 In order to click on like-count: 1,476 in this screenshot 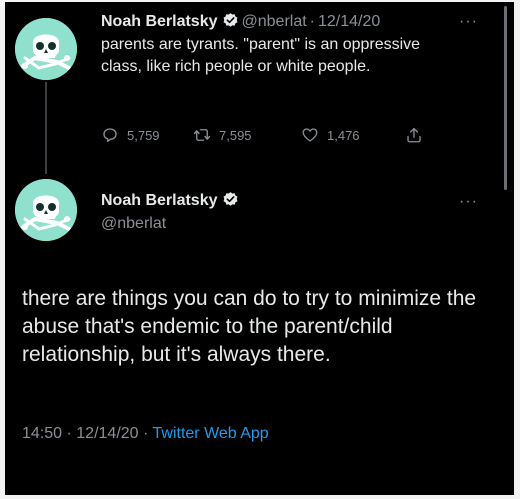, I will do `click(343, 135)`.